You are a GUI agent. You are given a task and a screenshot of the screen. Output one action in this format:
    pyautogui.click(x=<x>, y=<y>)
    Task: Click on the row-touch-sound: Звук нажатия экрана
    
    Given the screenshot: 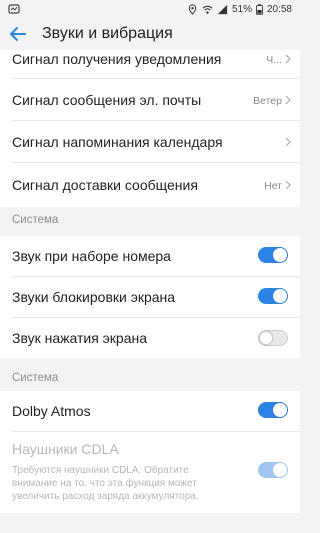 What is the action you would take?
    pyautogui.click(x=150, y=337)
    